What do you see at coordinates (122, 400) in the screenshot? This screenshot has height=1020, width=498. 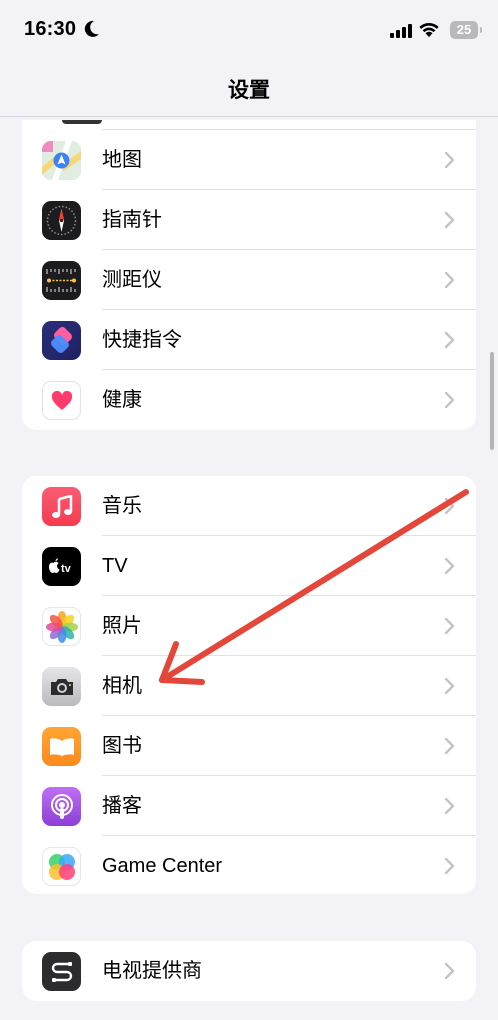 I see `settings-row-label: 健康` at bounding box center [122, 400].